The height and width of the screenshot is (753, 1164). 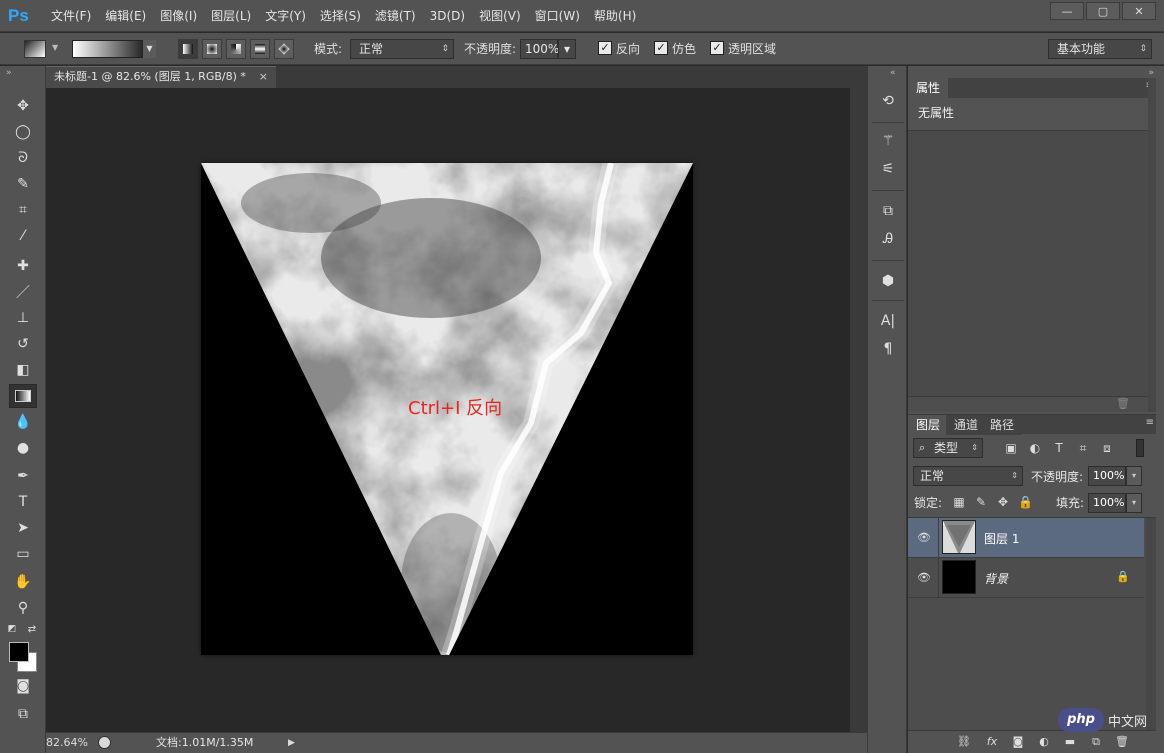 What do you see at coordinates (1134, 503) in the screenshot?
I see `fill-caret-icon: ▾` at bounding box center [1134, 503].